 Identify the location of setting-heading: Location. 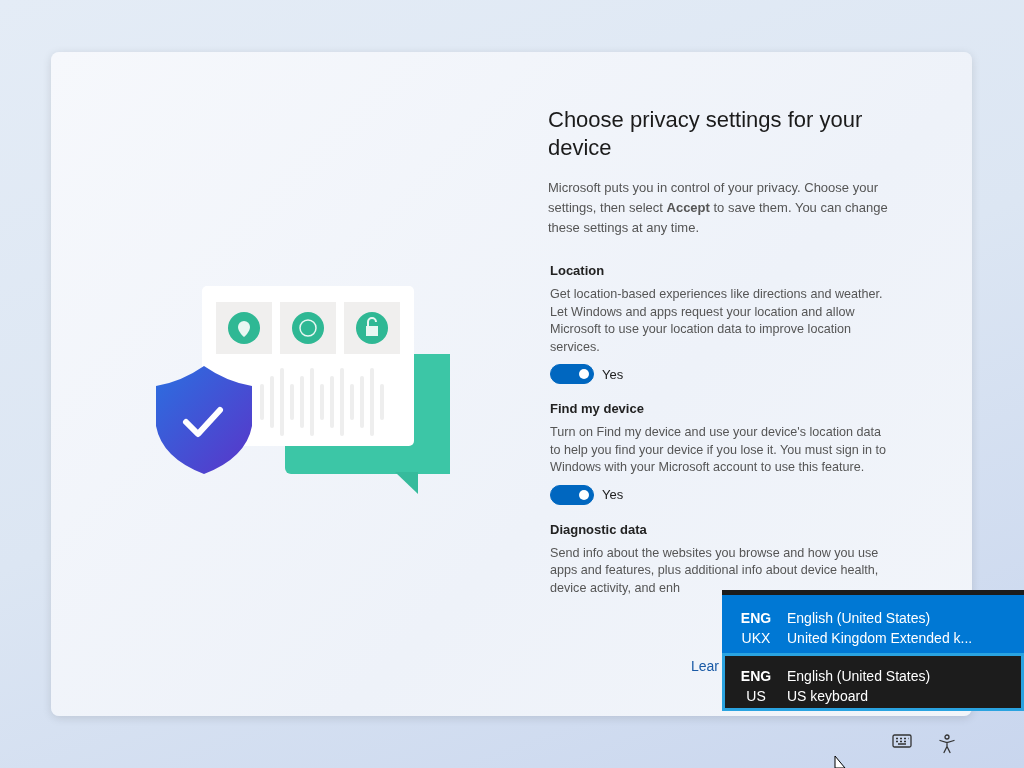
(578, 271).